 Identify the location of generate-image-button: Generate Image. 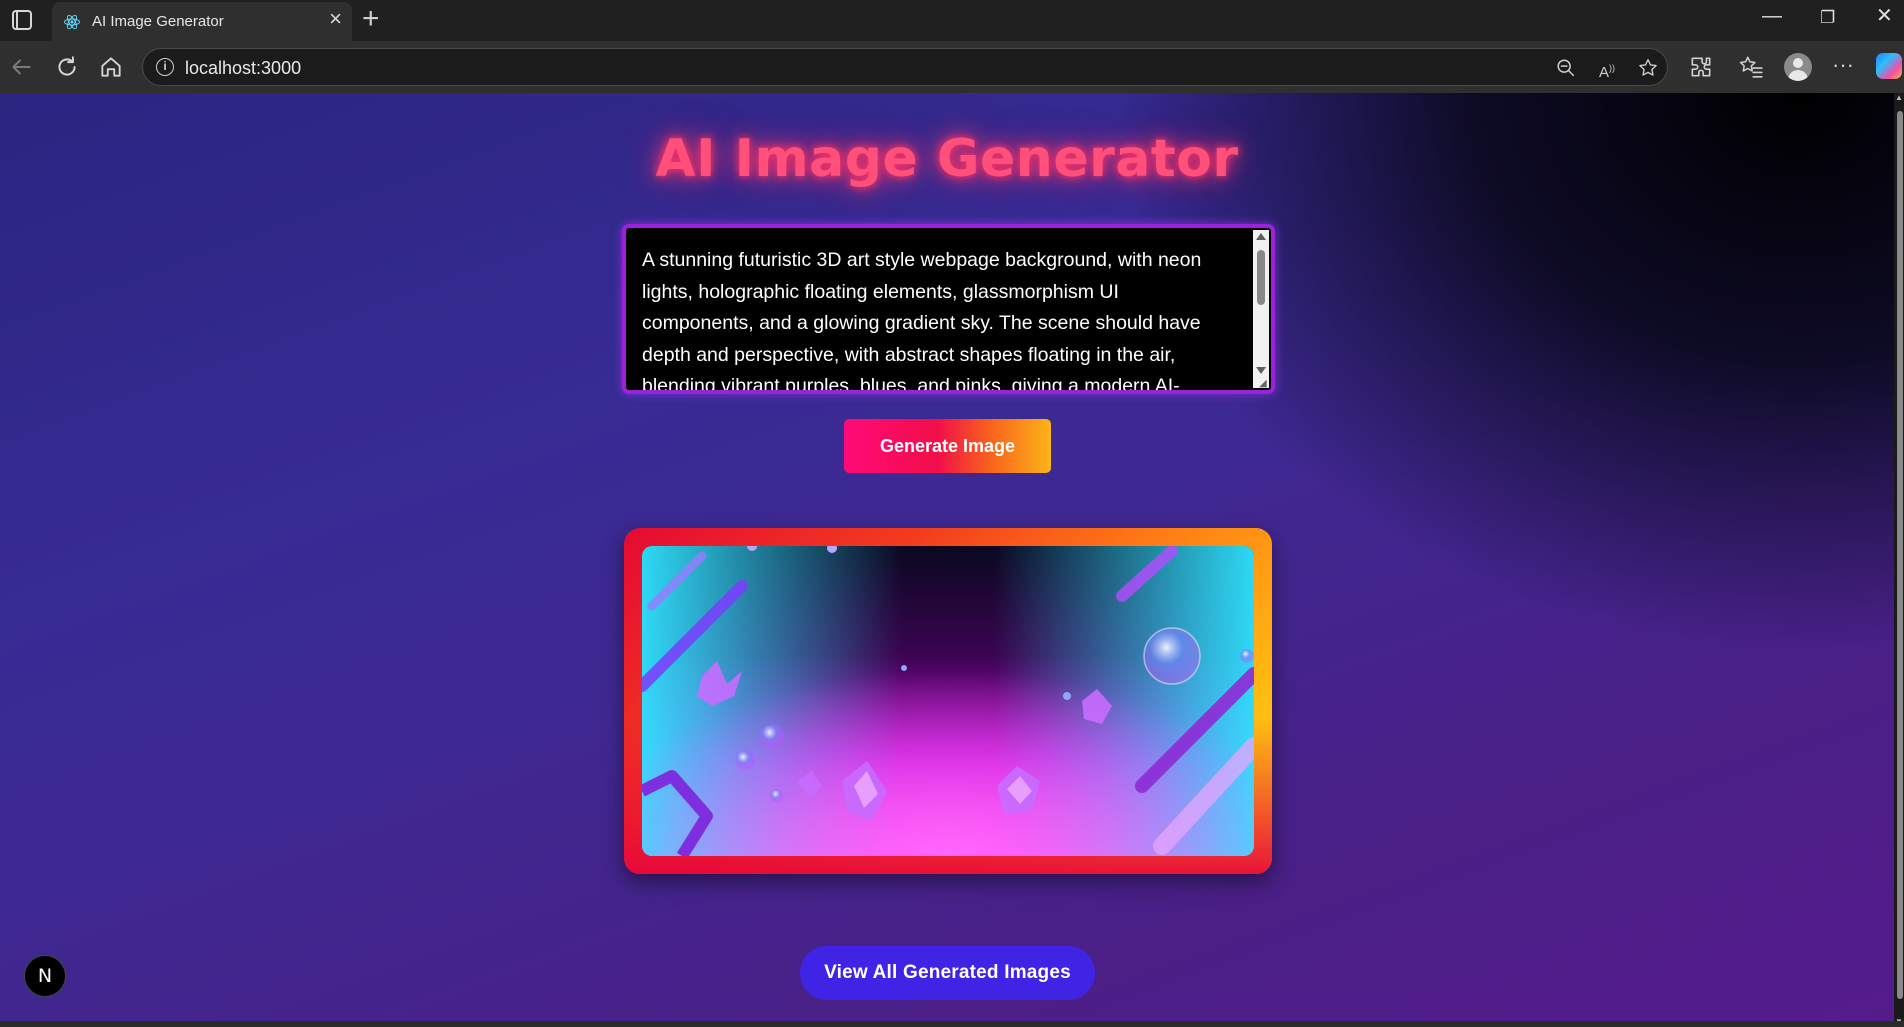
(947, 446).